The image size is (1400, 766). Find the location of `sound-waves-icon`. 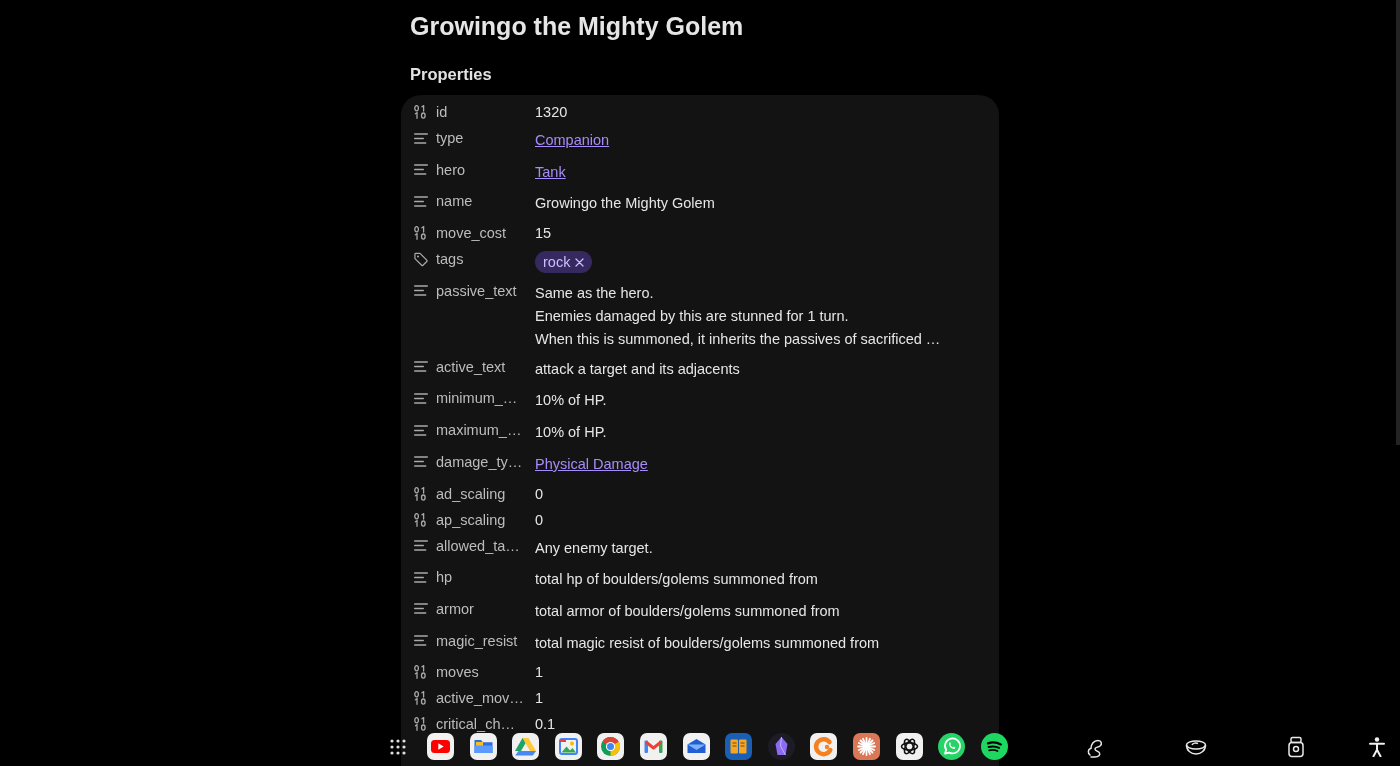

sound-waves-icon is located at coordinates (994, 746).